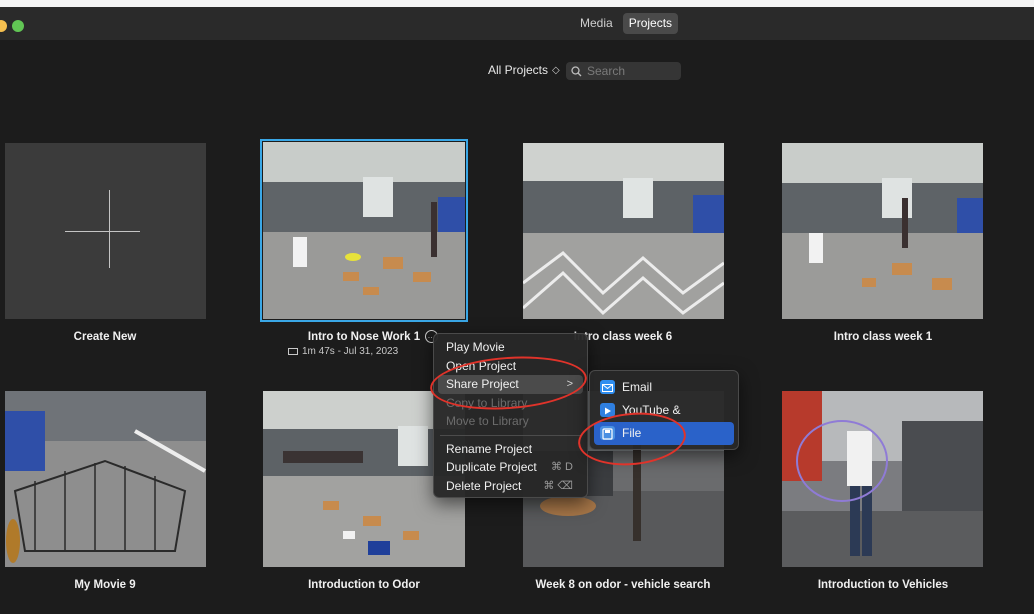  What do you see at coordinates (293, 351) in the screenshot?
I see `film-icon` at bounding box center [293, 351].